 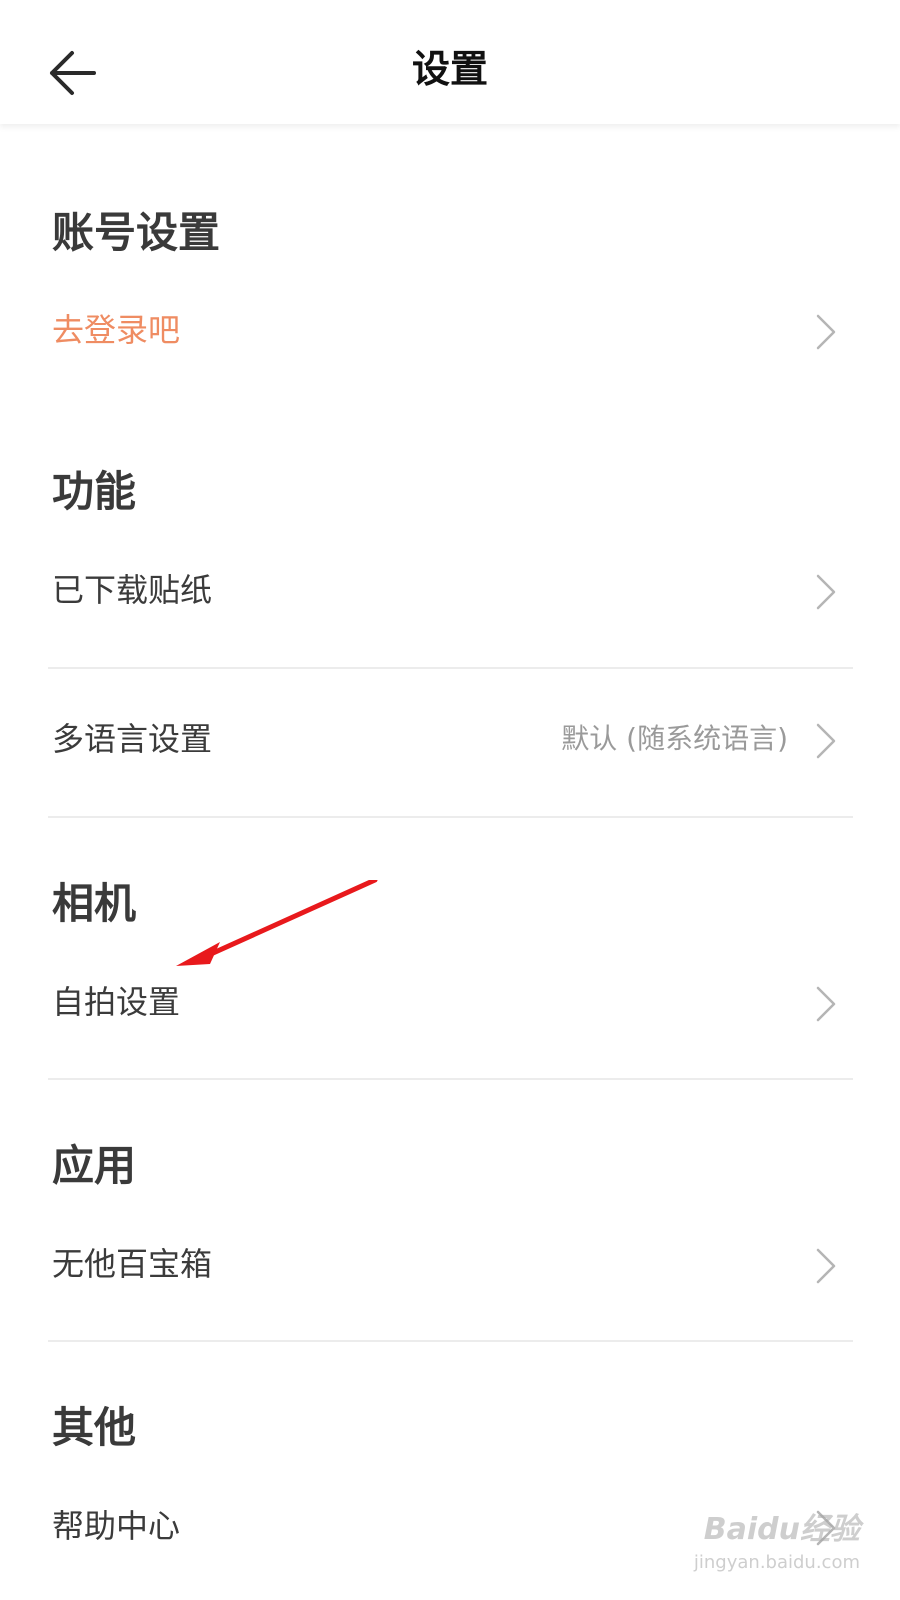 I want to click on selfie-settings-item: 自拍设置, so click(x=450, y=1006).